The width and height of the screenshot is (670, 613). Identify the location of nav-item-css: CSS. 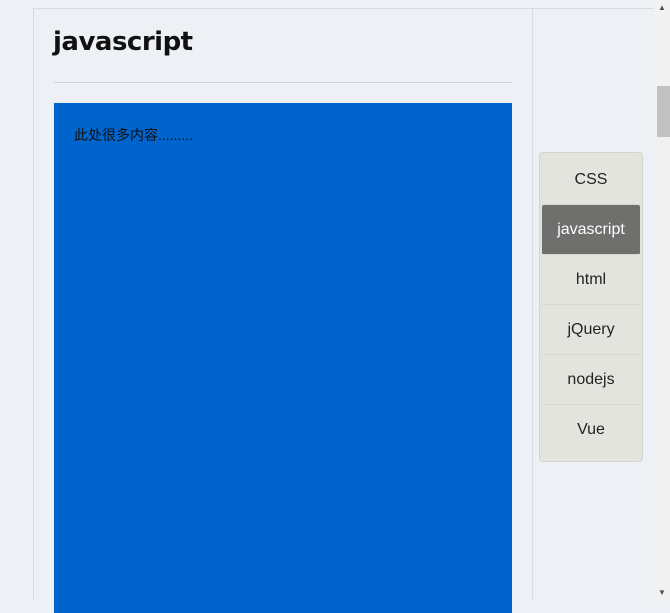
(591, 180).